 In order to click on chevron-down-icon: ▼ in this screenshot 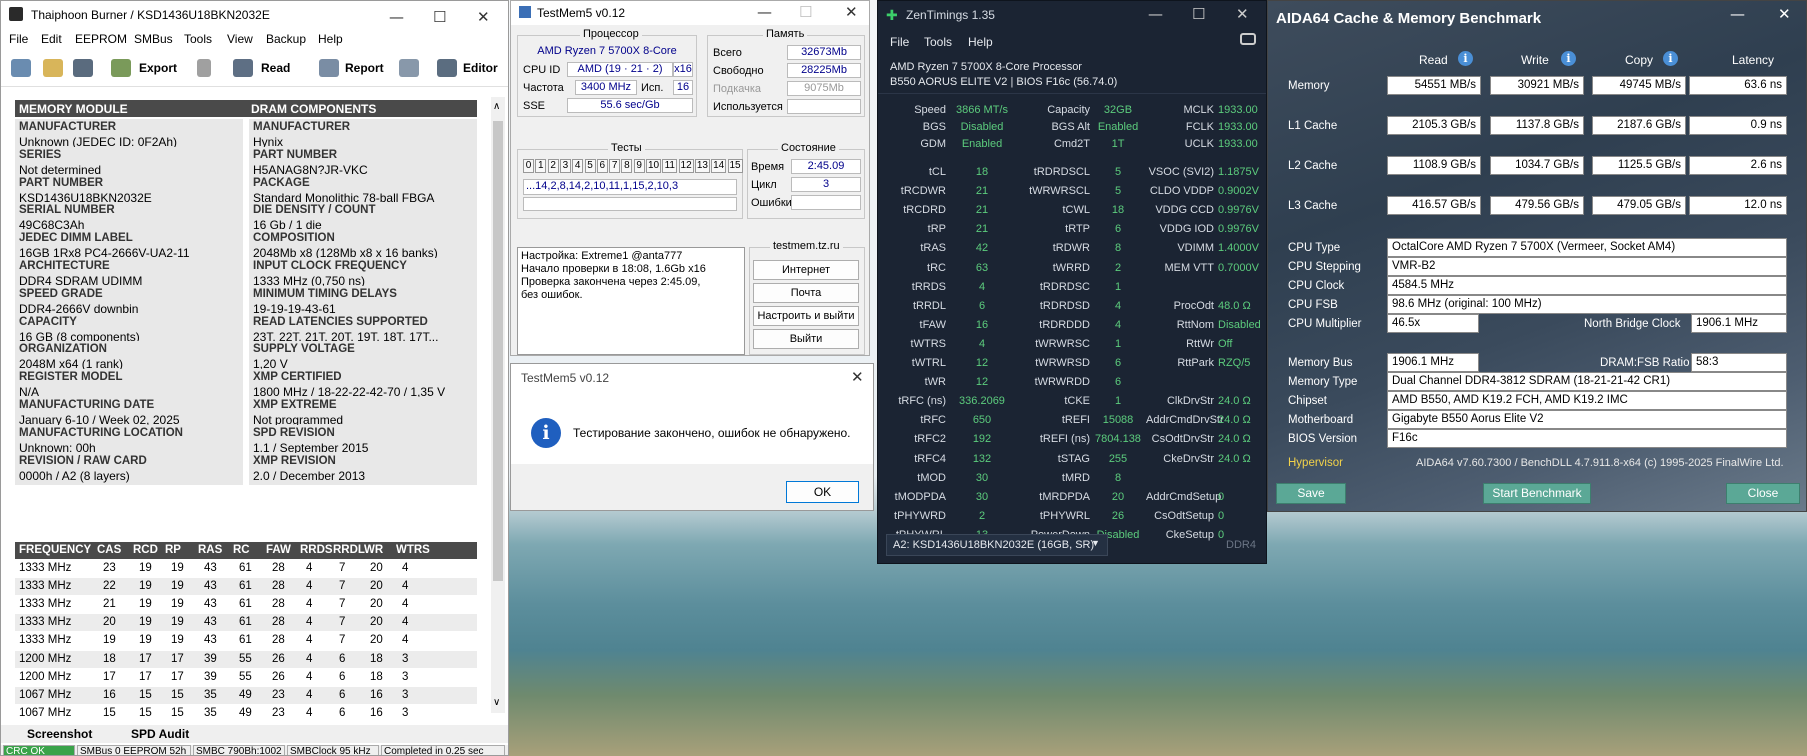, I will do `click(1095, 543)`.